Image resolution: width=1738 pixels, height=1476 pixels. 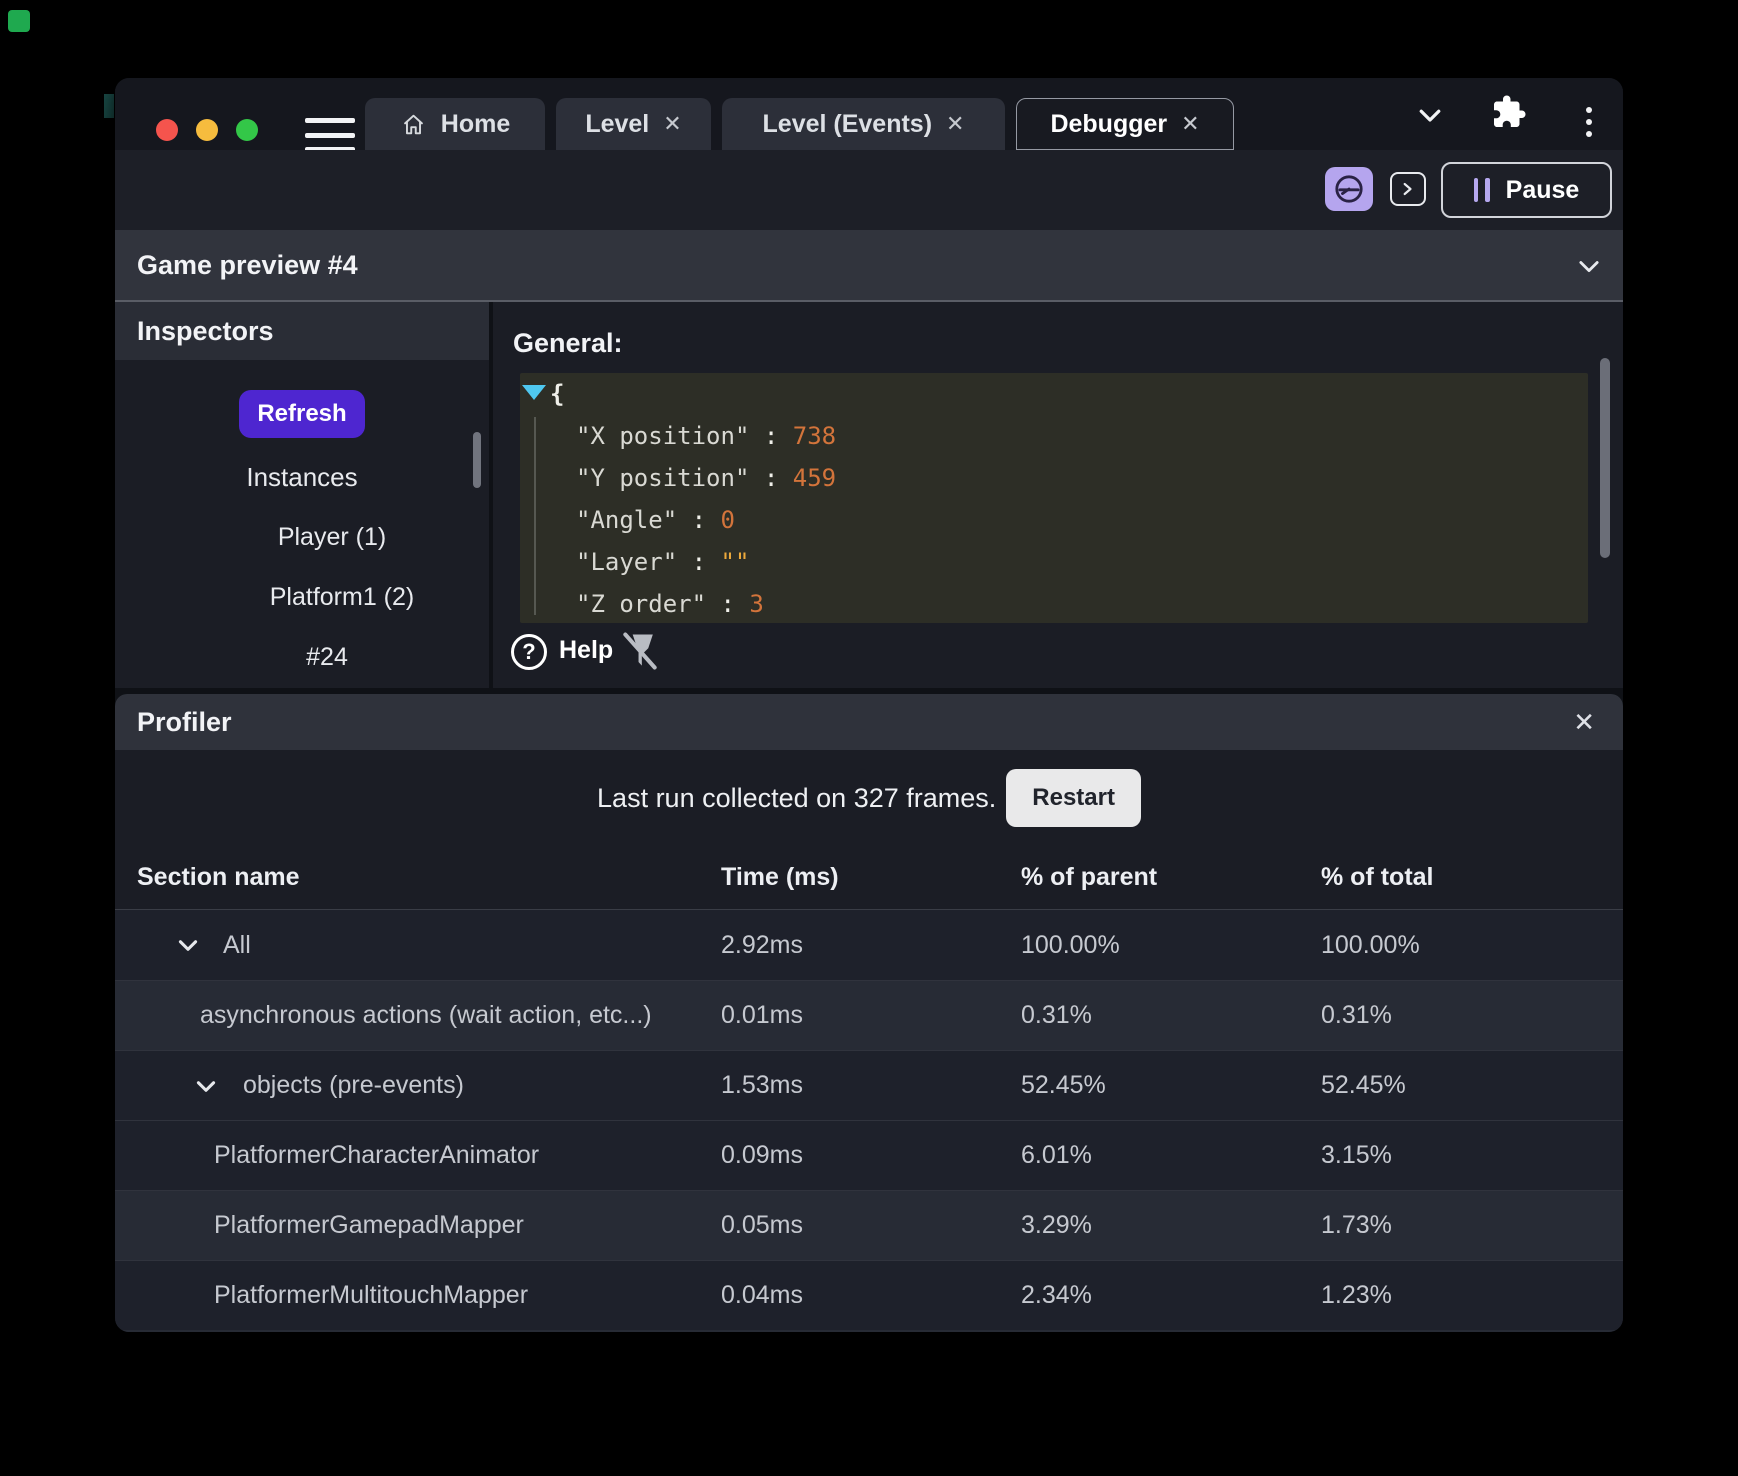 What do you see at coordinates (762, 944) in the screenshot?
I see `time-value: 2.92ms` at bounding box center [762, 944].